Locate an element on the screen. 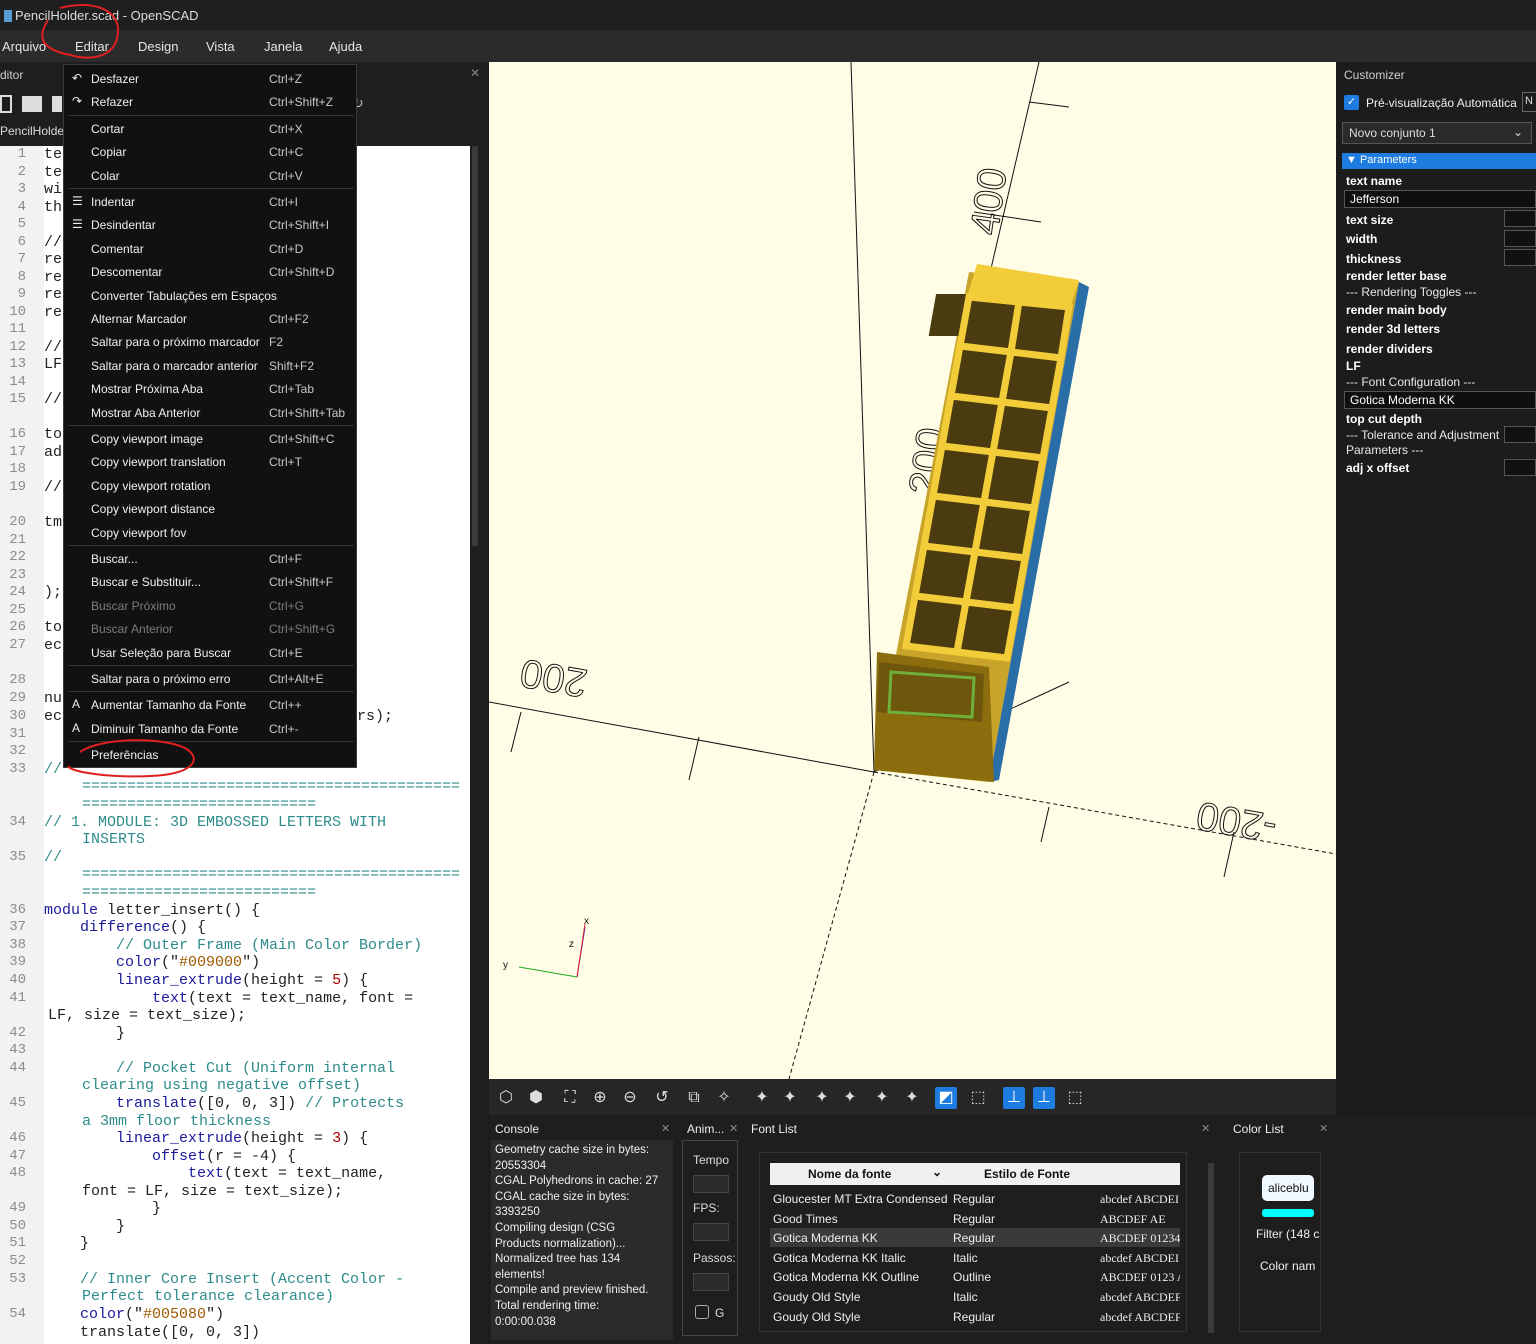 The image size is (1536, 1344). annotation-circle-editar is located at coordinates (80, 31).